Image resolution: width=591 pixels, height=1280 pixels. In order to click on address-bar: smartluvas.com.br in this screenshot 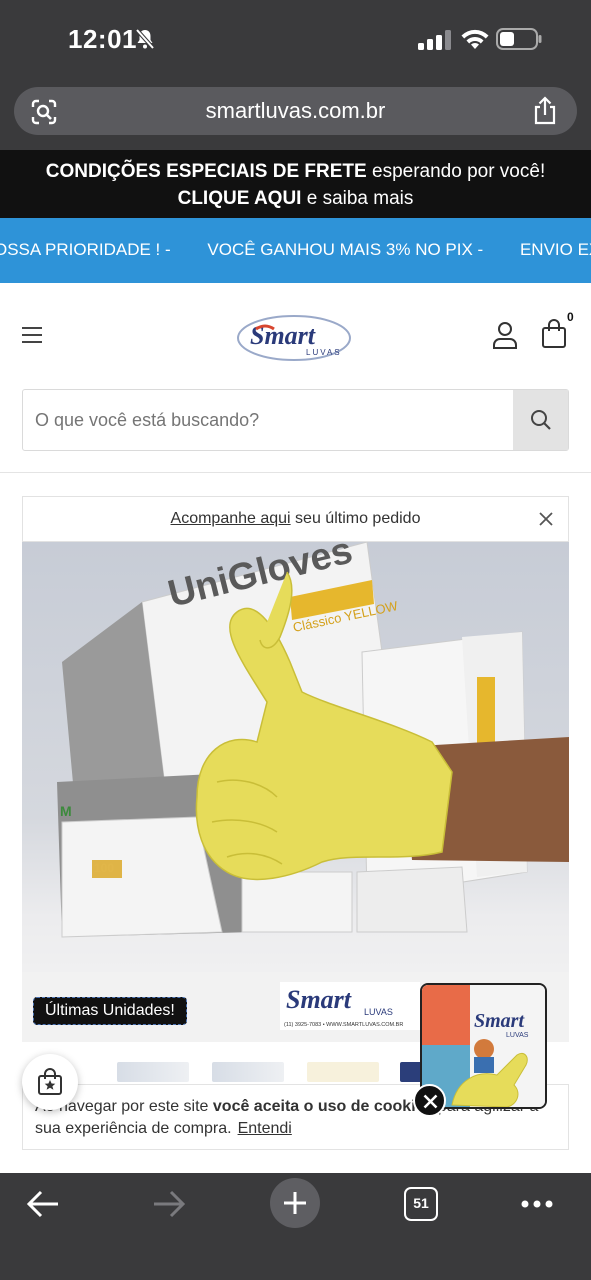, I will do `click(295, 111)`.